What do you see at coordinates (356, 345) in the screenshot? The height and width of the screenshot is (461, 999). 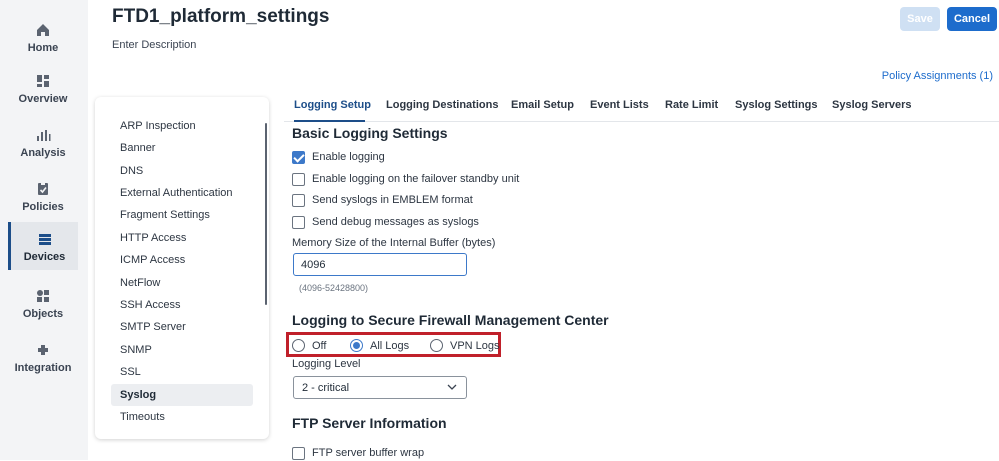 I see `radio-all-logs-circle` at bounding box center [356, 345].